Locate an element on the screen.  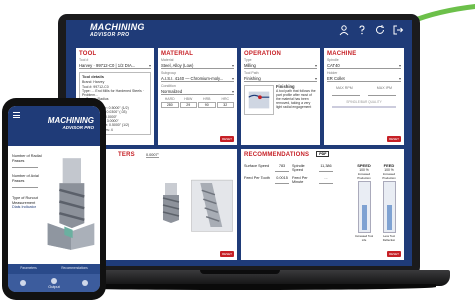
radial-passes-label: Number of Radial Passes is located at coordinates (27, 158).